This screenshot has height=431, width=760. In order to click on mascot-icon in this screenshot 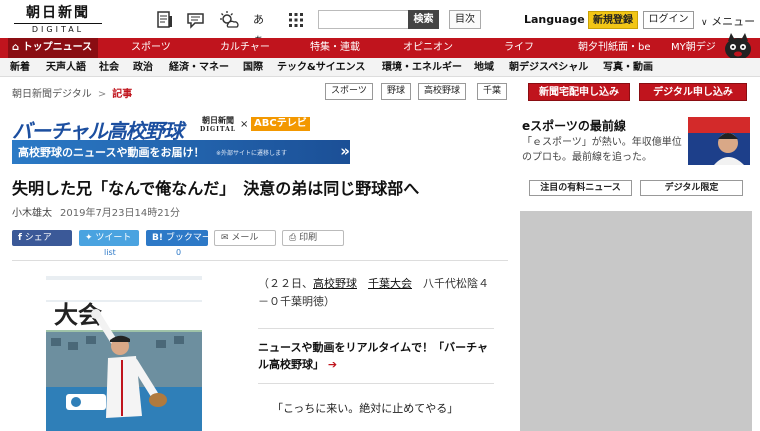, I will do `click(738, 46)`.